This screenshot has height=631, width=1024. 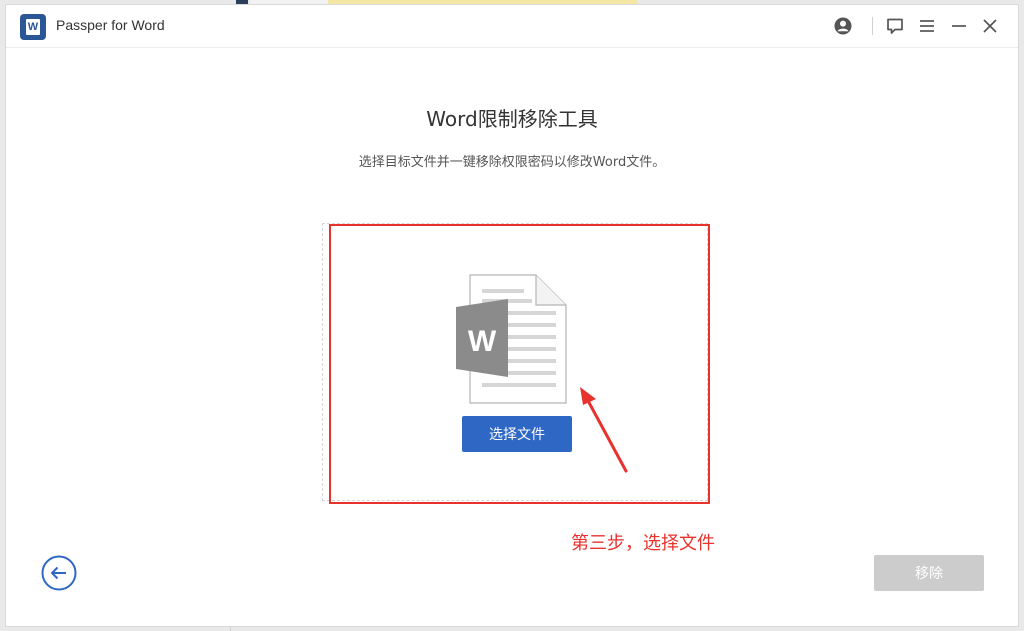 What do you see at coordinates (927, 26) in the screenshot?
I see `menu-icon` at bounding box center [927, 26].